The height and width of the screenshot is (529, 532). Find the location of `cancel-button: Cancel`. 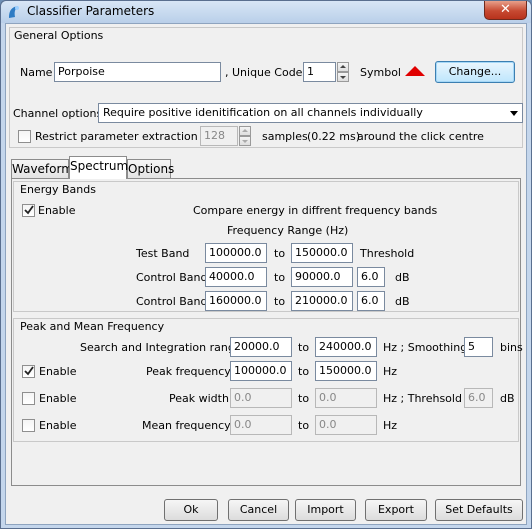

cancel-button: Cancel is located at coordinates (258, 510).